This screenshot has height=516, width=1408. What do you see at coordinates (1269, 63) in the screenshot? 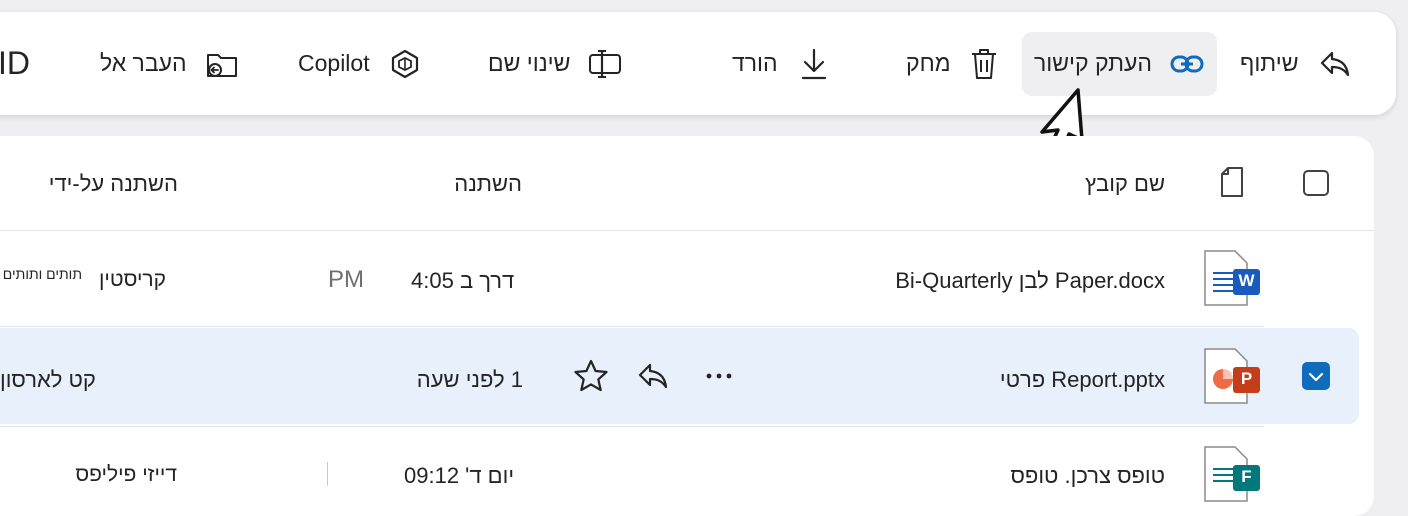
I see `share-label: שיתוף` at bounding box center [1269, 63].